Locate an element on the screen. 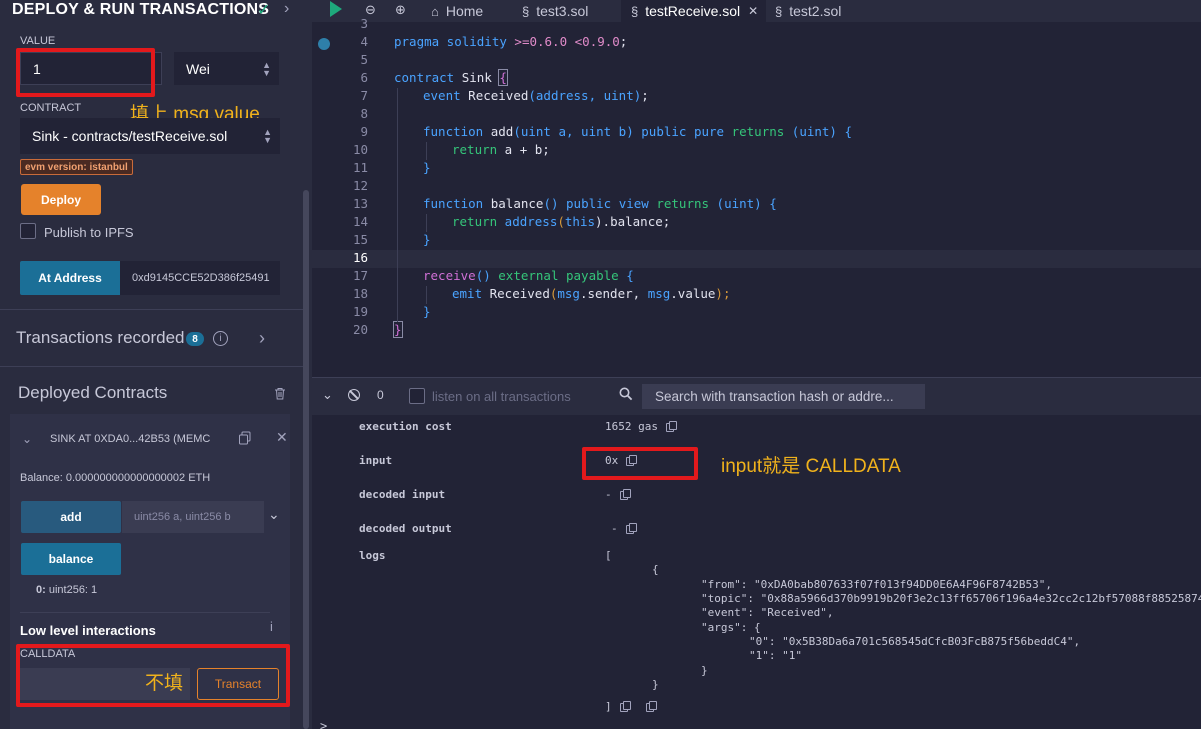 The width and height of the screenshot is (1201, 729). code-token: this is located at coordinates (580, 221).